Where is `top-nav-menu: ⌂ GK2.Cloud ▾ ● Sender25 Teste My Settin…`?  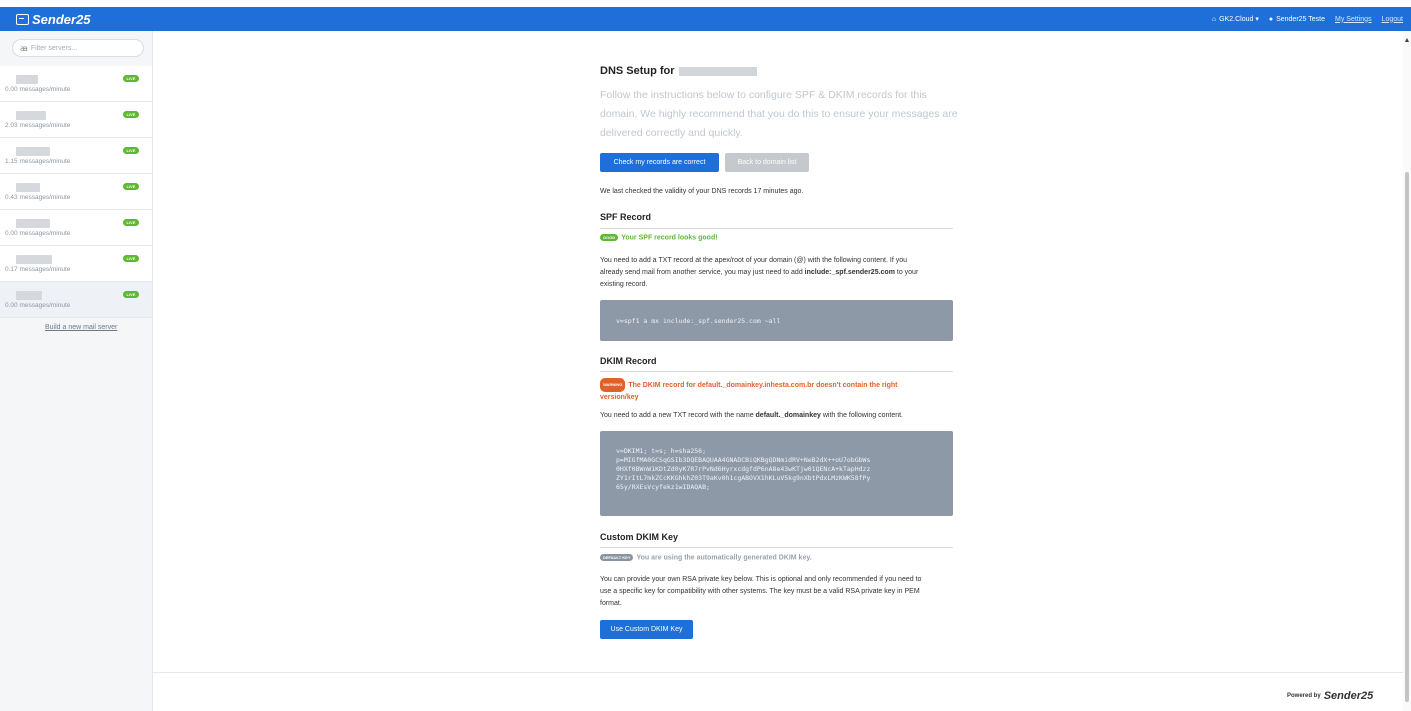 top-nav-menu: ⌂ GK2.Cloud ▾ ● Sender25 Teste My Settin… is located at coordinates (1302, 19).